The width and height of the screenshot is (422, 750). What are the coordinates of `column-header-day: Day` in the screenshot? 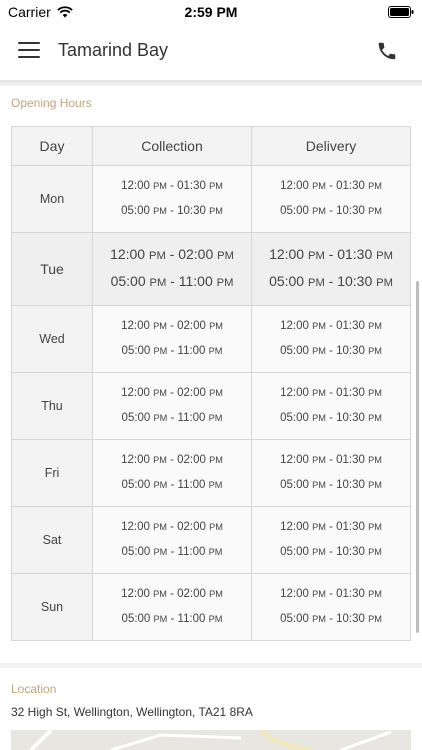 It's located at (52, 146).